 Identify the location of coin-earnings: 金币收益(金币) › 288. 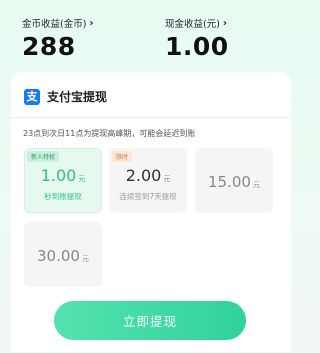
(58, 39).